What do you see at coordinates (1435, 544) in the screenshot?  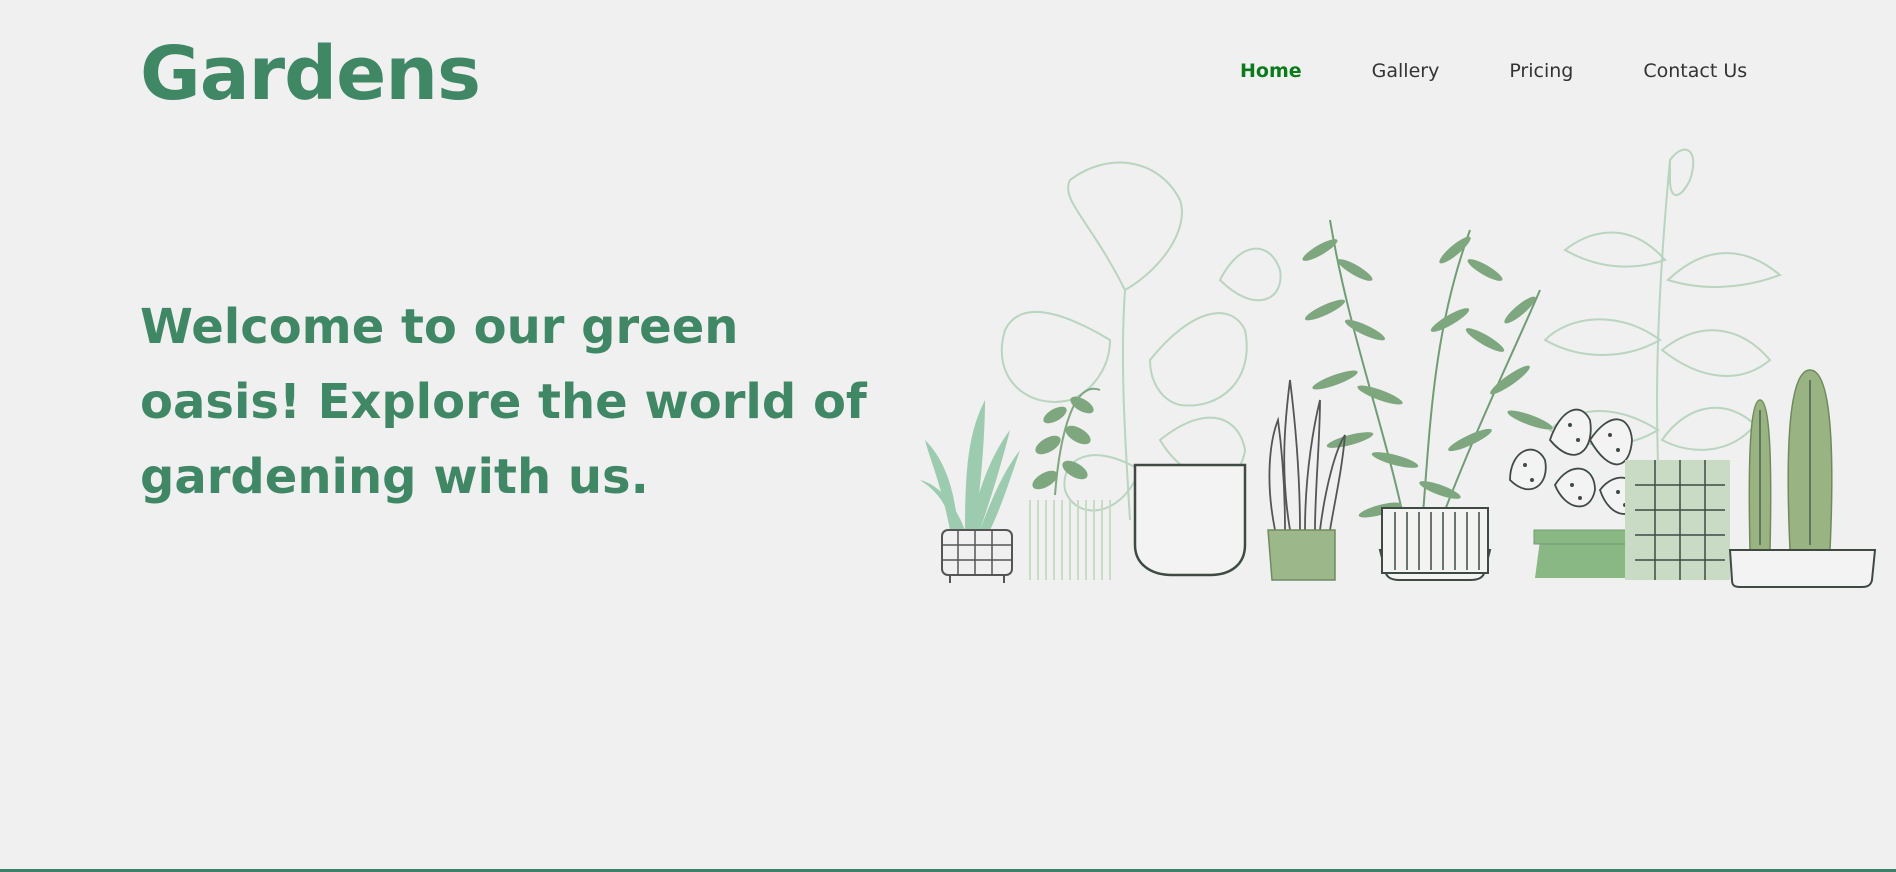 I see `striped-pot` at bounding box center [1435, 544].